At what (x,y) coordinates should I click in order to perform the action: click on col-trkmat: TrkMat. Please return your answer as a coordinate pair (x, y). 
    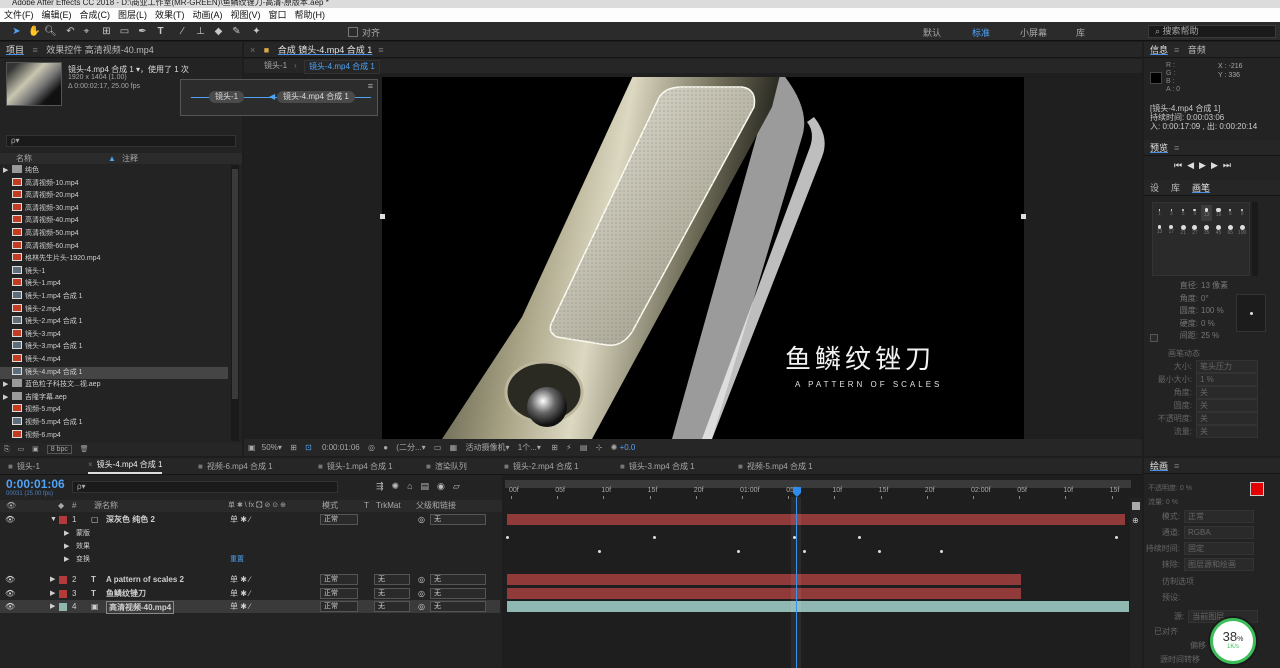
    Looking at the image, I should click on (388, 506).